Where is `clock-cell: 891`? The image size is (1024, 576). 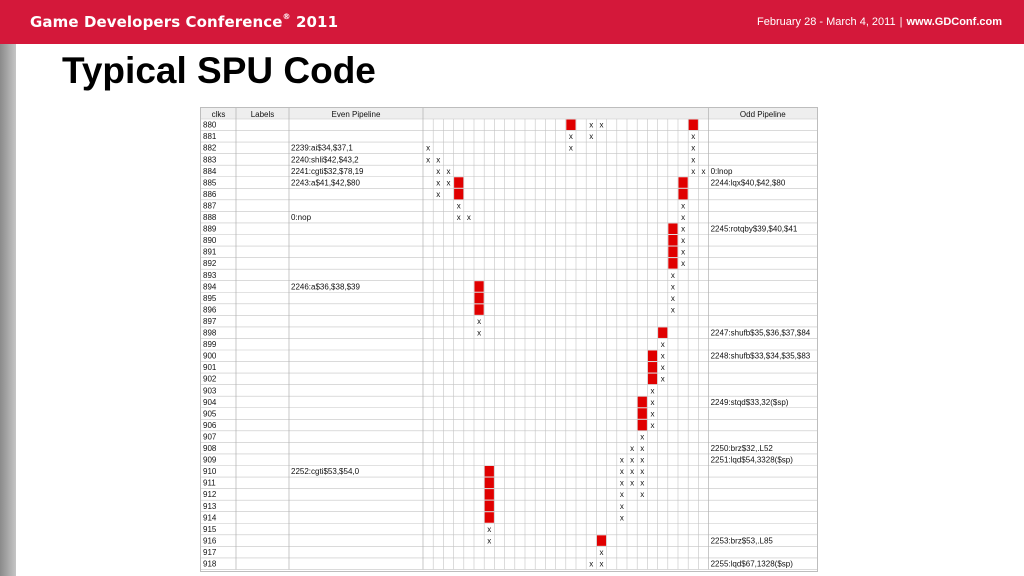 clock-cell: 891 is located at coordinates (210, 252).